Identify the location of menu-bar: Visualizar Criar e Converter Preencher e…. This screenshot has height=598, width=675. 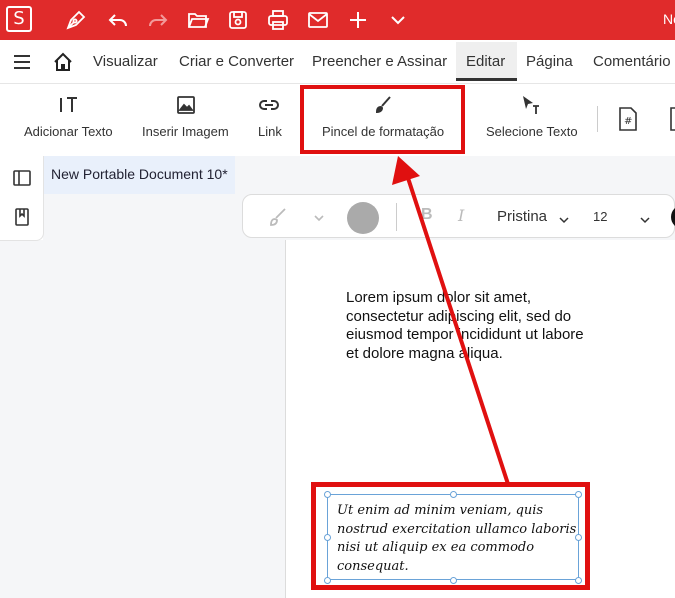
(337, 62).